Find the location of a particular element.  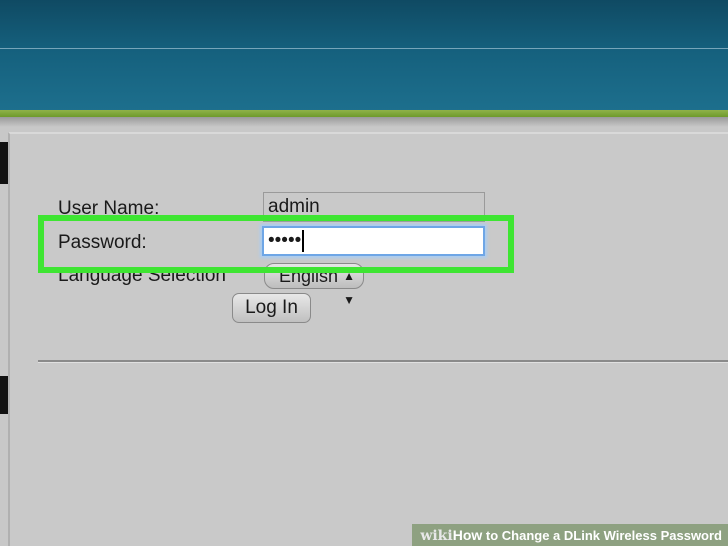

username-label: User Name: is located at coordinates (109, 208).